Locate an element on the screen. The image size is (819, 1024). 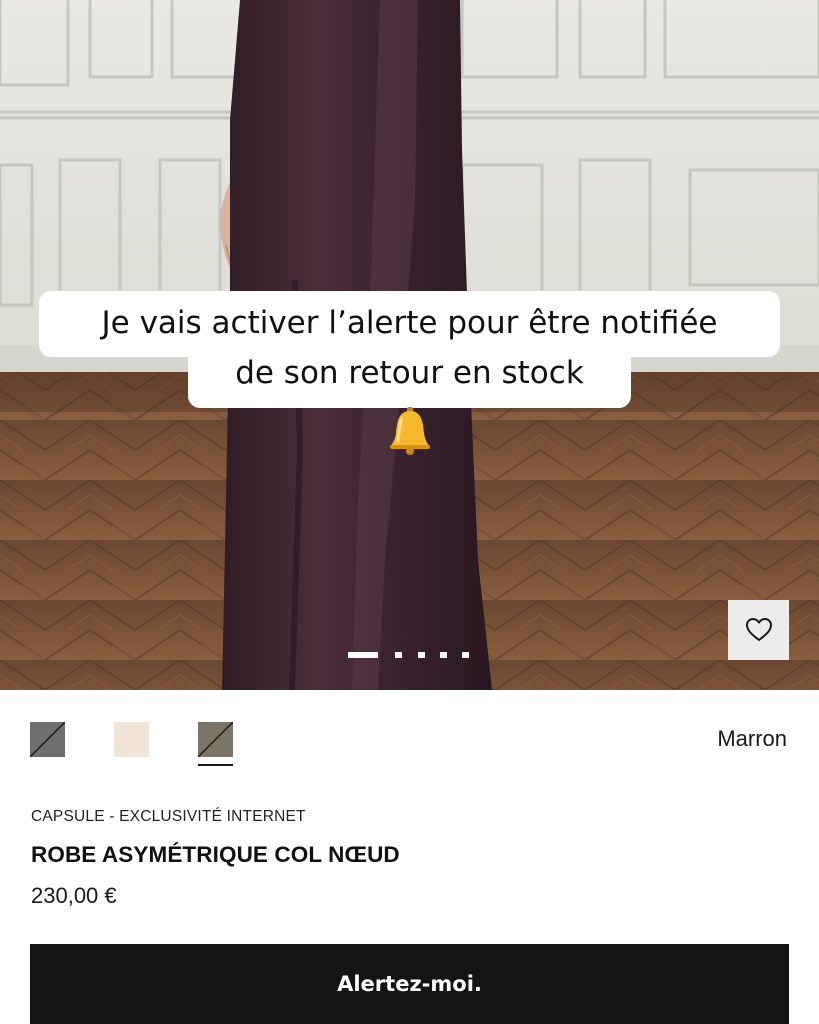
selected-swatch-indicator is located at coordinates (215, 765).